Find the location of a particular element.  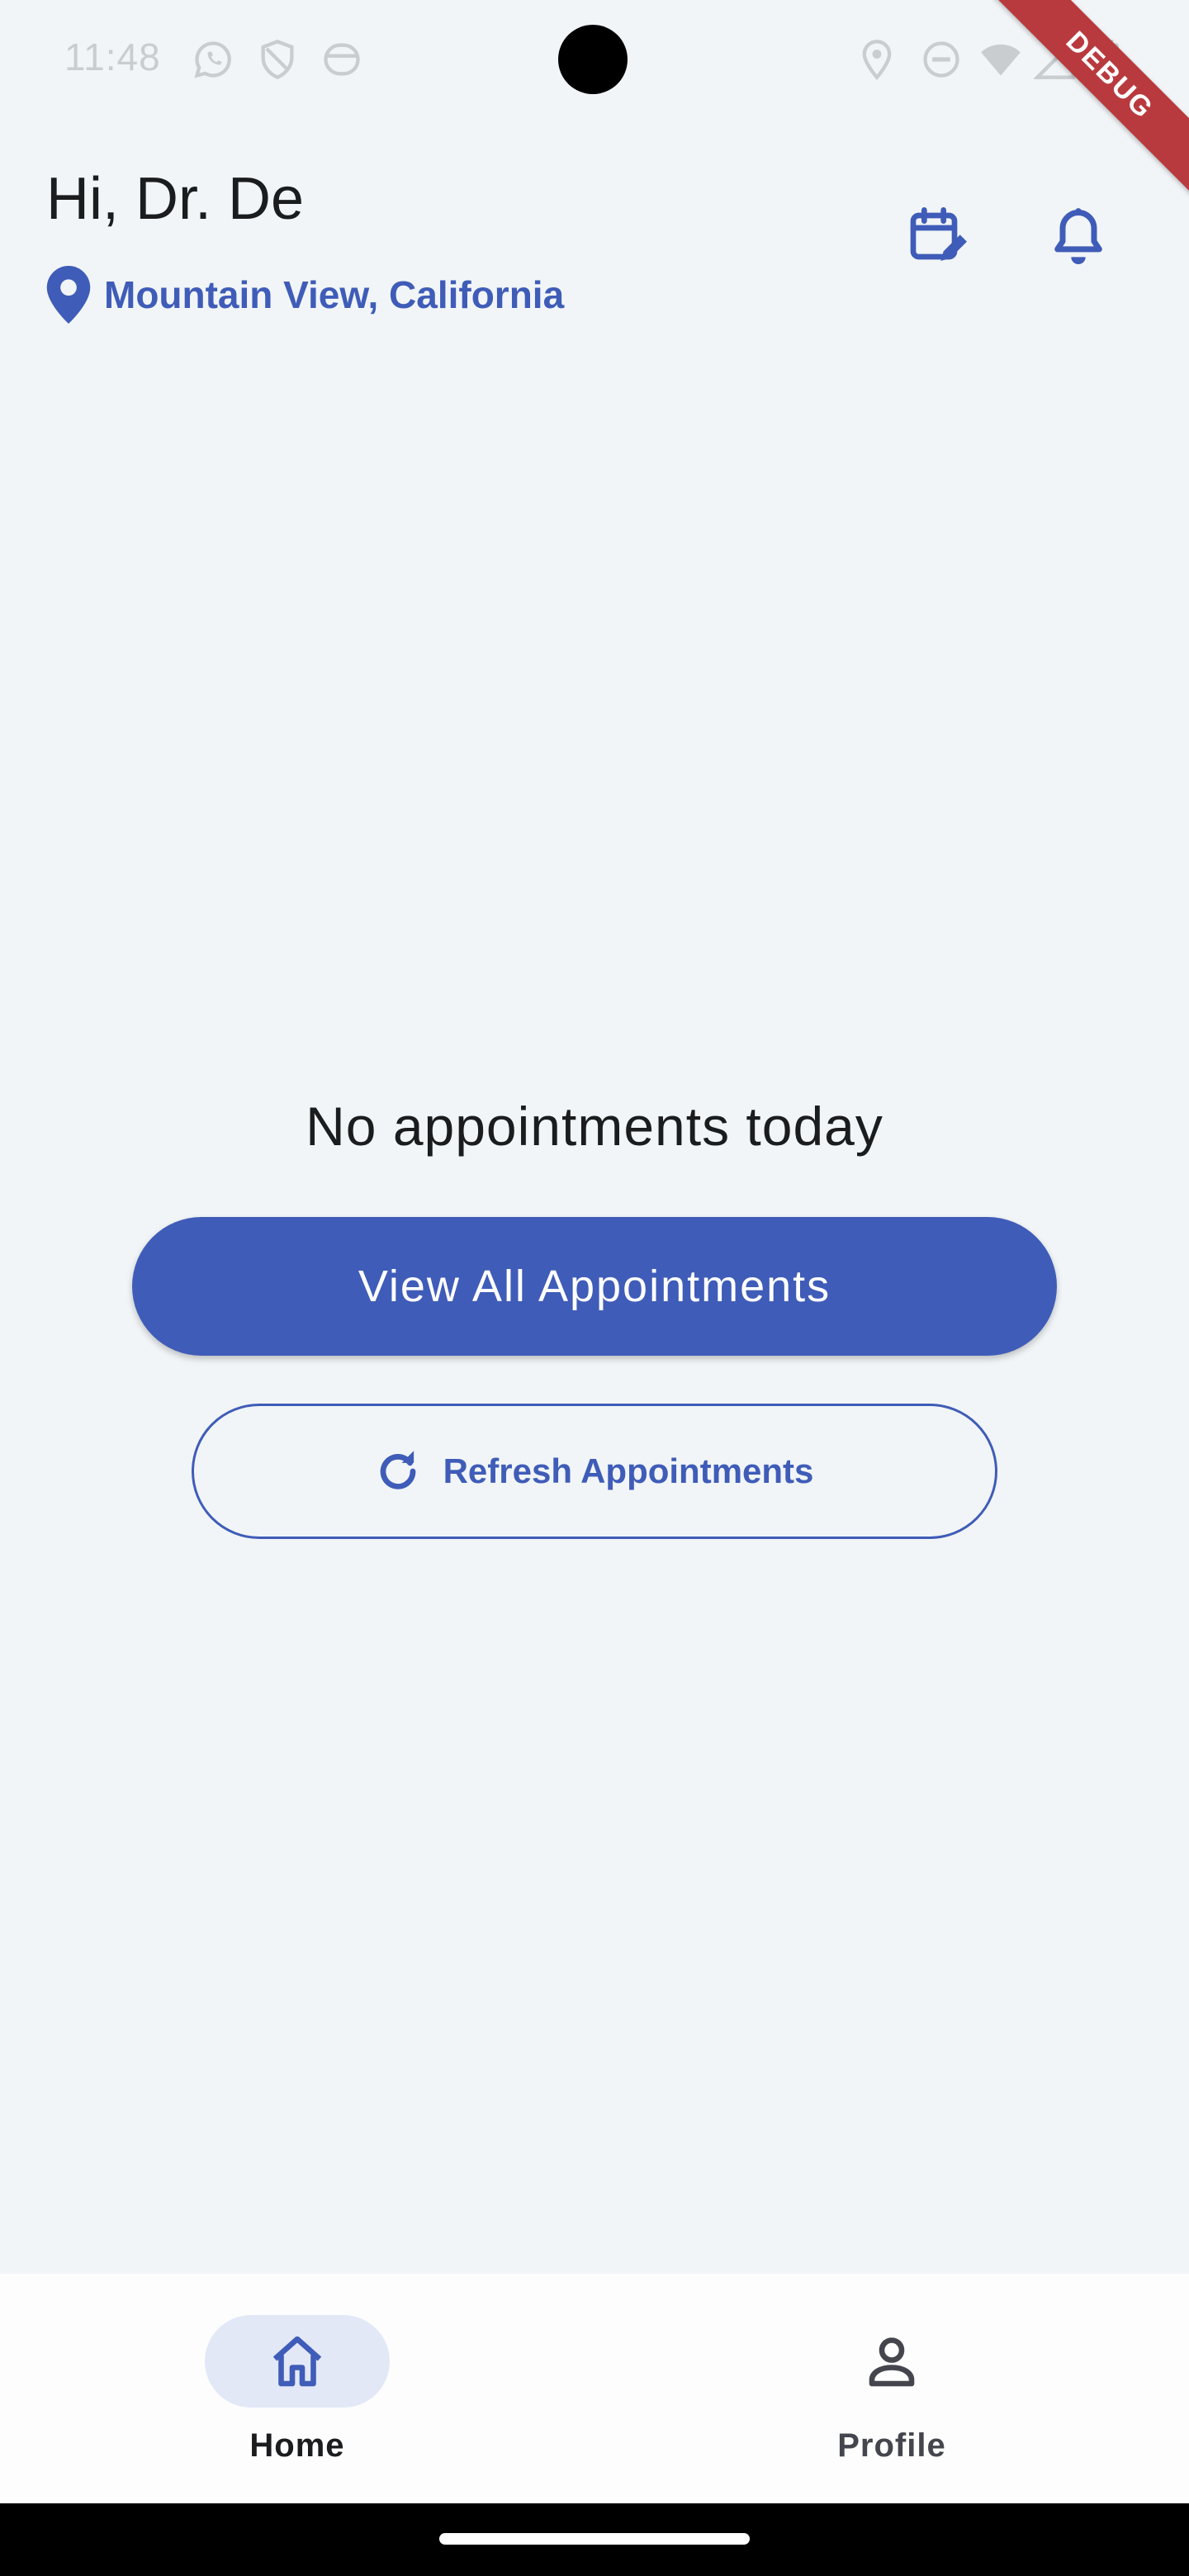

view-all-appointments-label: View All Appointments is located at coordinates (594, 1286).